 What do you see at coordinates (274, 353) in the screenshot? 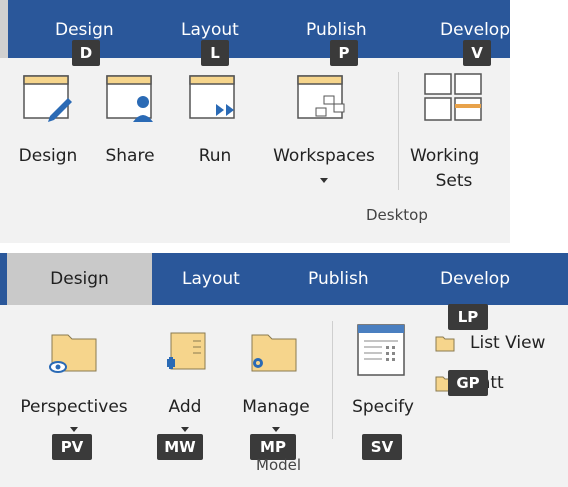
I see `folder-manage-icon` at bounding box center [274, 353].